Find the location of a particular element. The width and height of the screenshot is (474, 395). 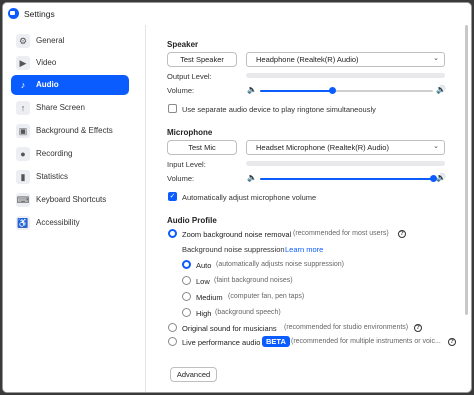

noise-suppression-label: Background noise suppression is located at coordinates (233, 249).